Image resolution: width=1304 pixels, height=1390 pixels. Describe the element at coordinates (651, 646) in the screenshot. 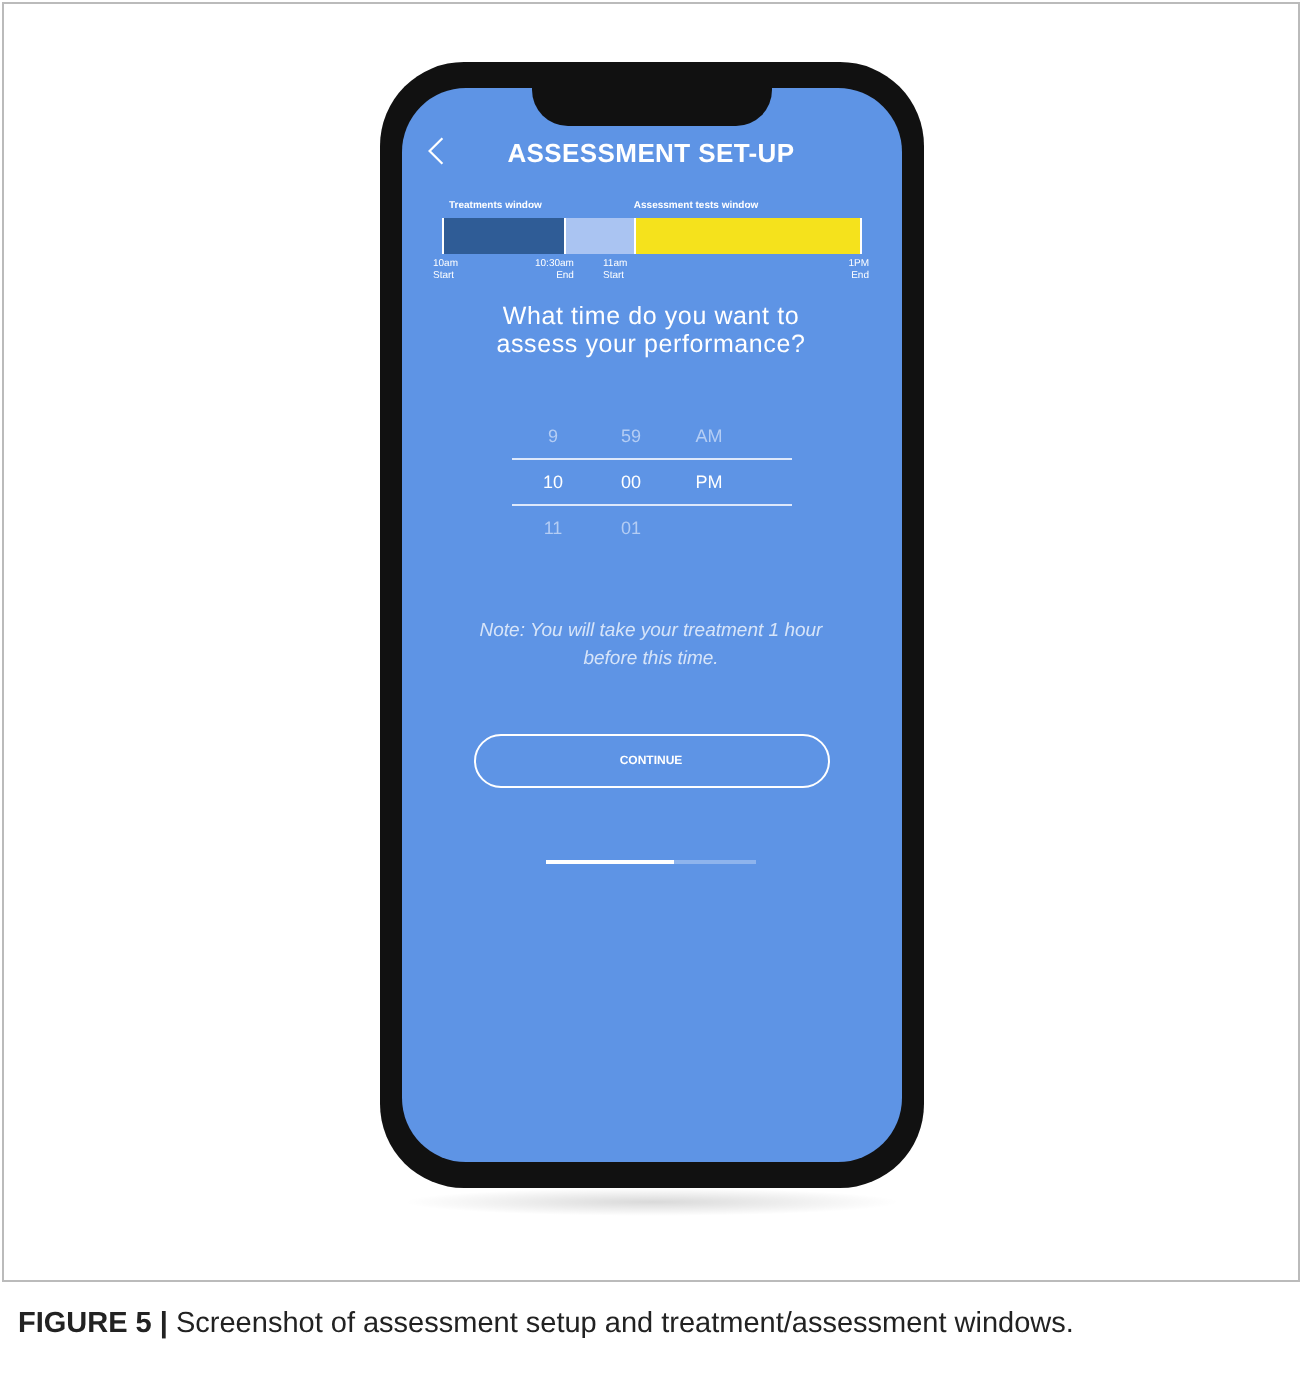

I see `note-text: Note: You will take your treatment 1 hour before this time.` at that location.